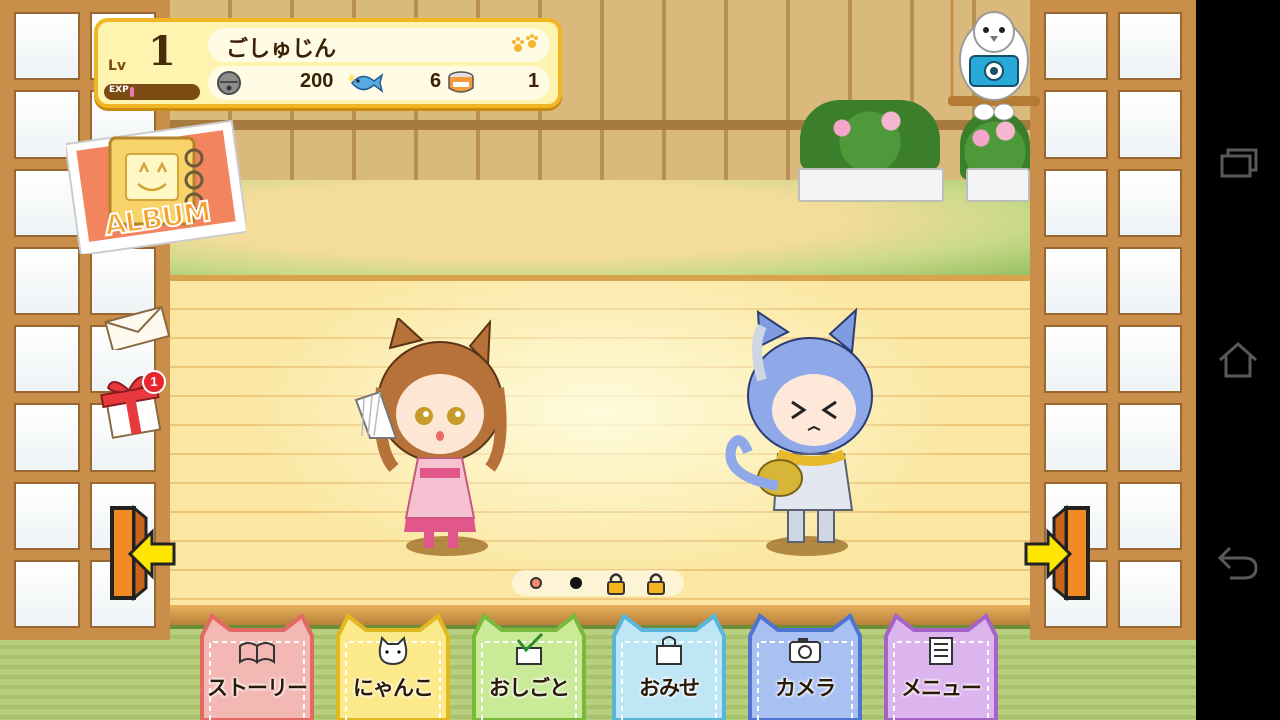 The height and width of the screenshot is (720, 1280). Describe the element at coordinates (137, 328) in the screenshot. I see `mail-icon` at that location.